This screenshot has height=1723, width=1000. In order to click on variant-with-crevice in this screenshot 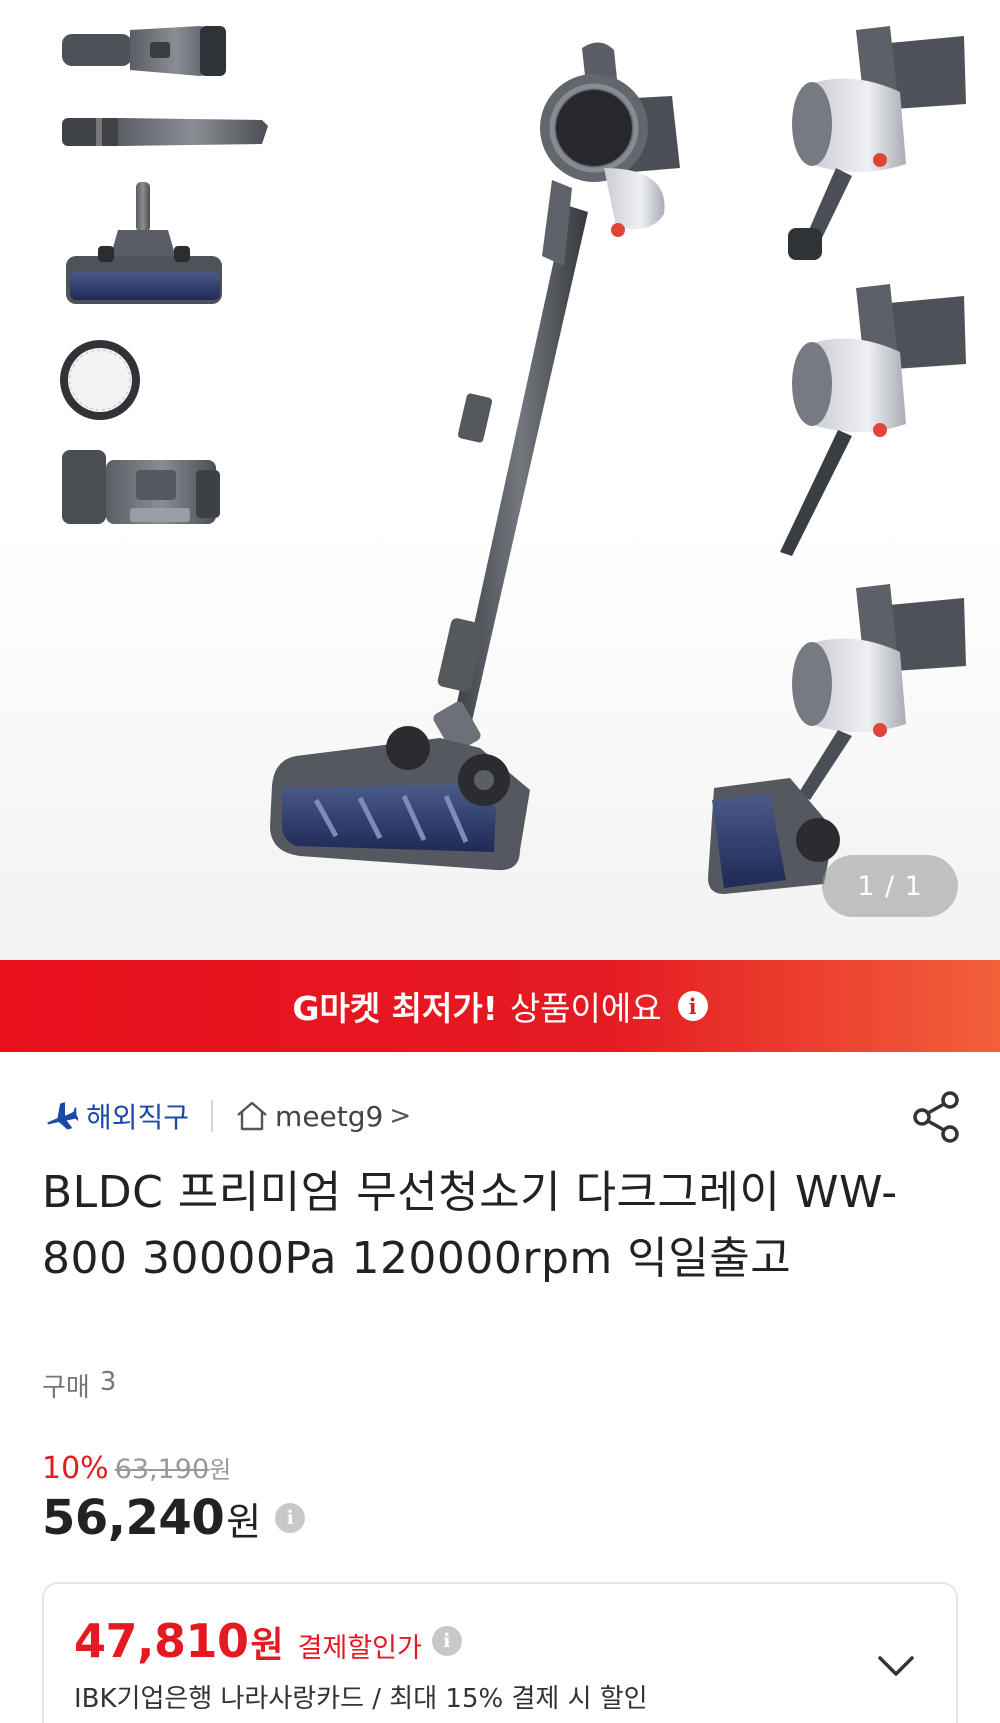, I will do `click(873, 420)`.